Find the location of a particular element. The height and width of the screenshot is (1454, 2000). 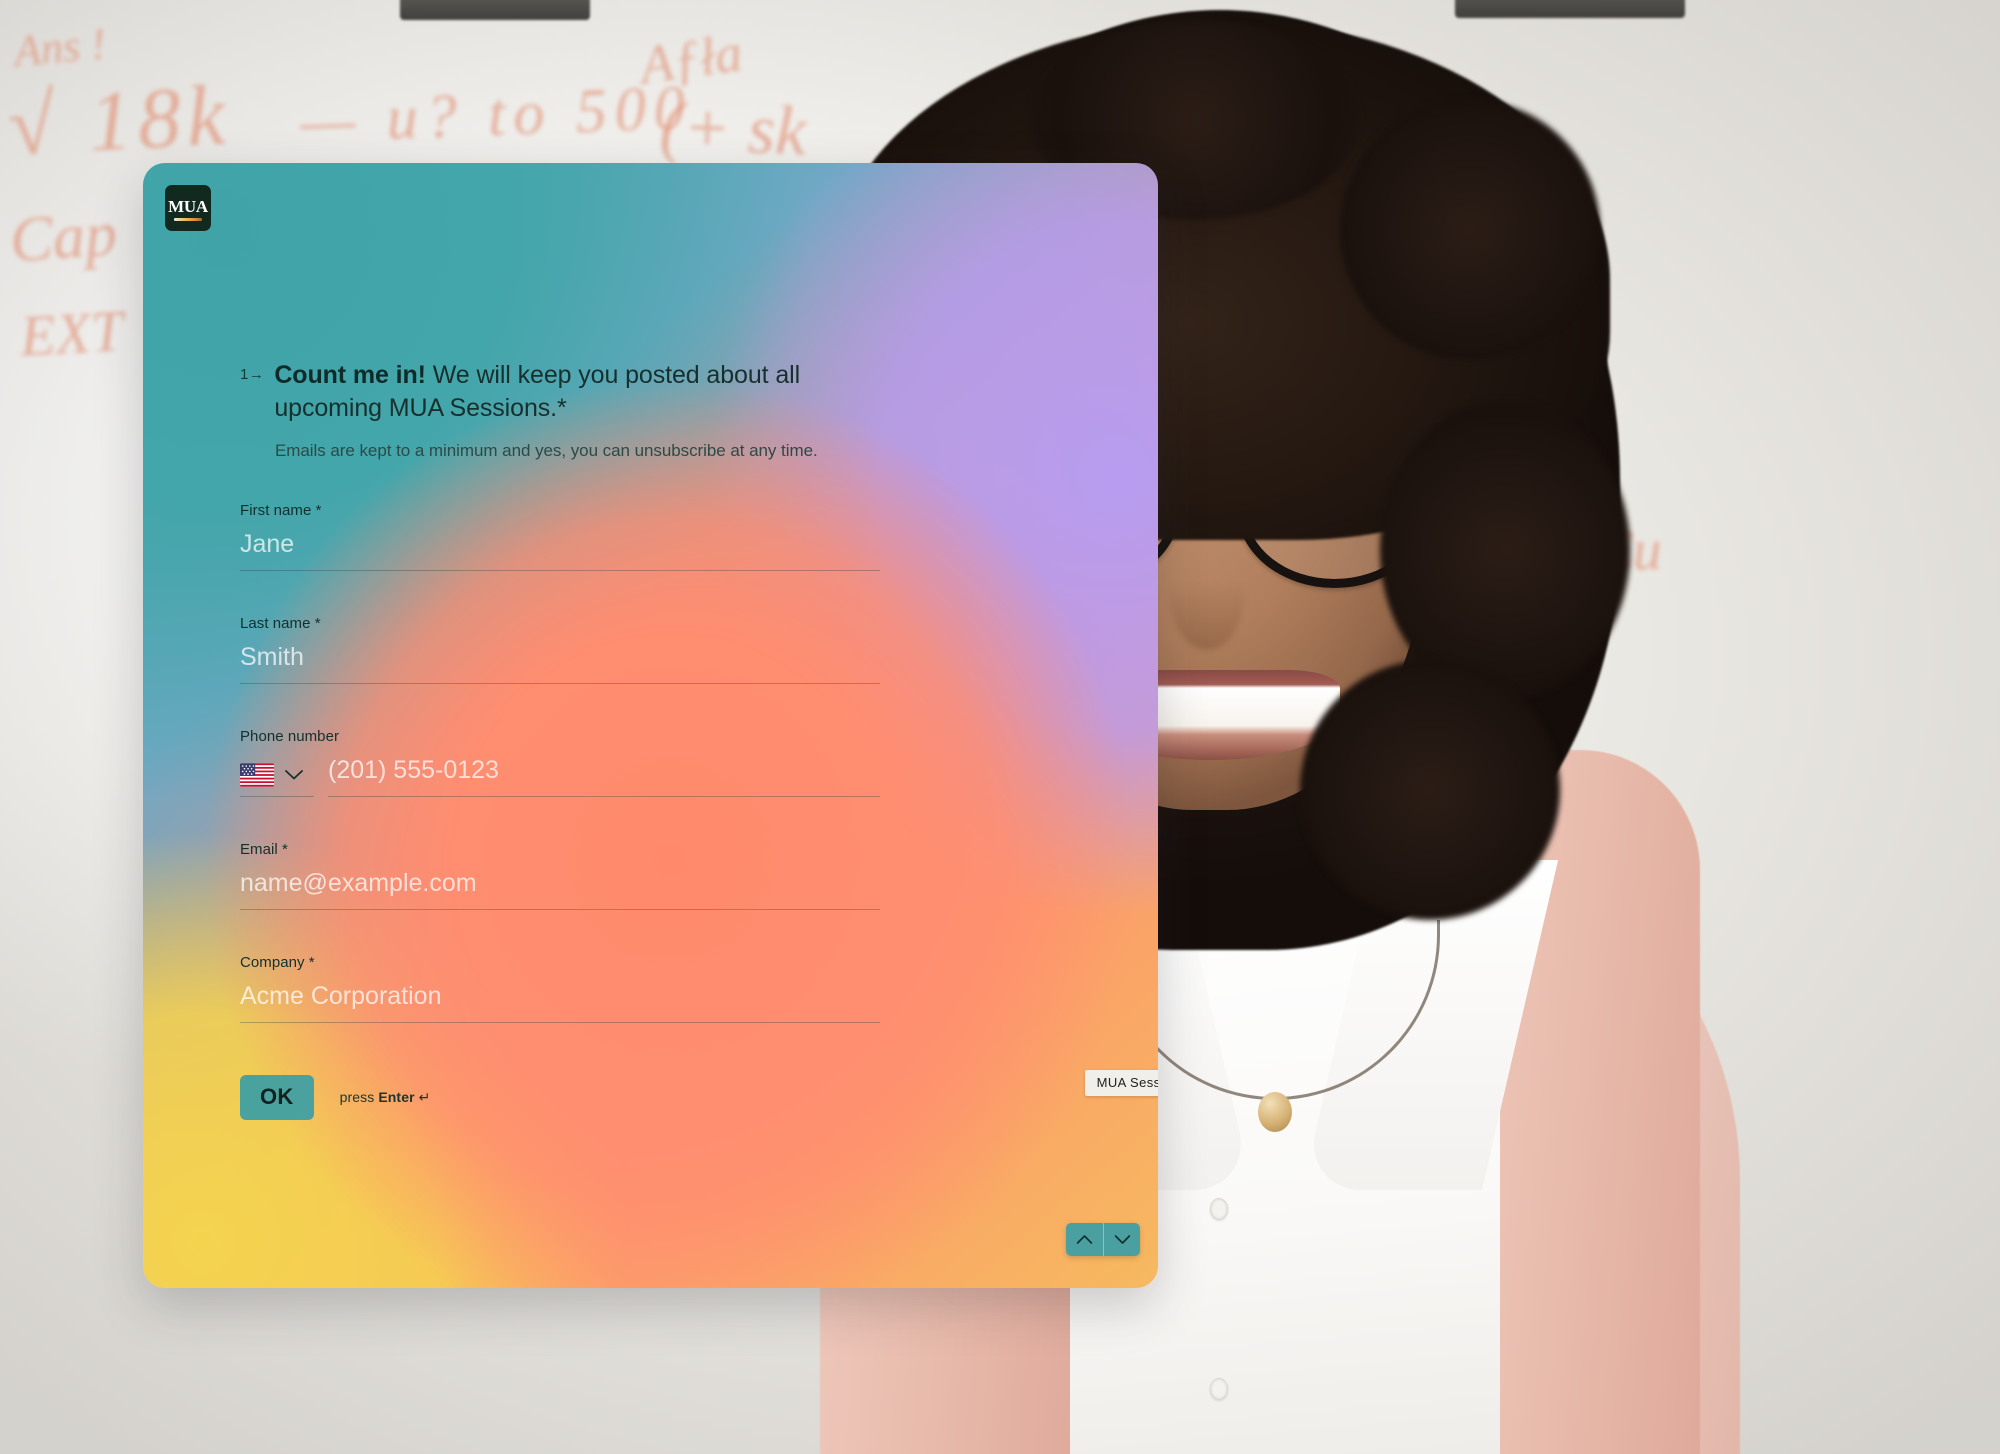

first-name-input is located at coordinates (560, 549).